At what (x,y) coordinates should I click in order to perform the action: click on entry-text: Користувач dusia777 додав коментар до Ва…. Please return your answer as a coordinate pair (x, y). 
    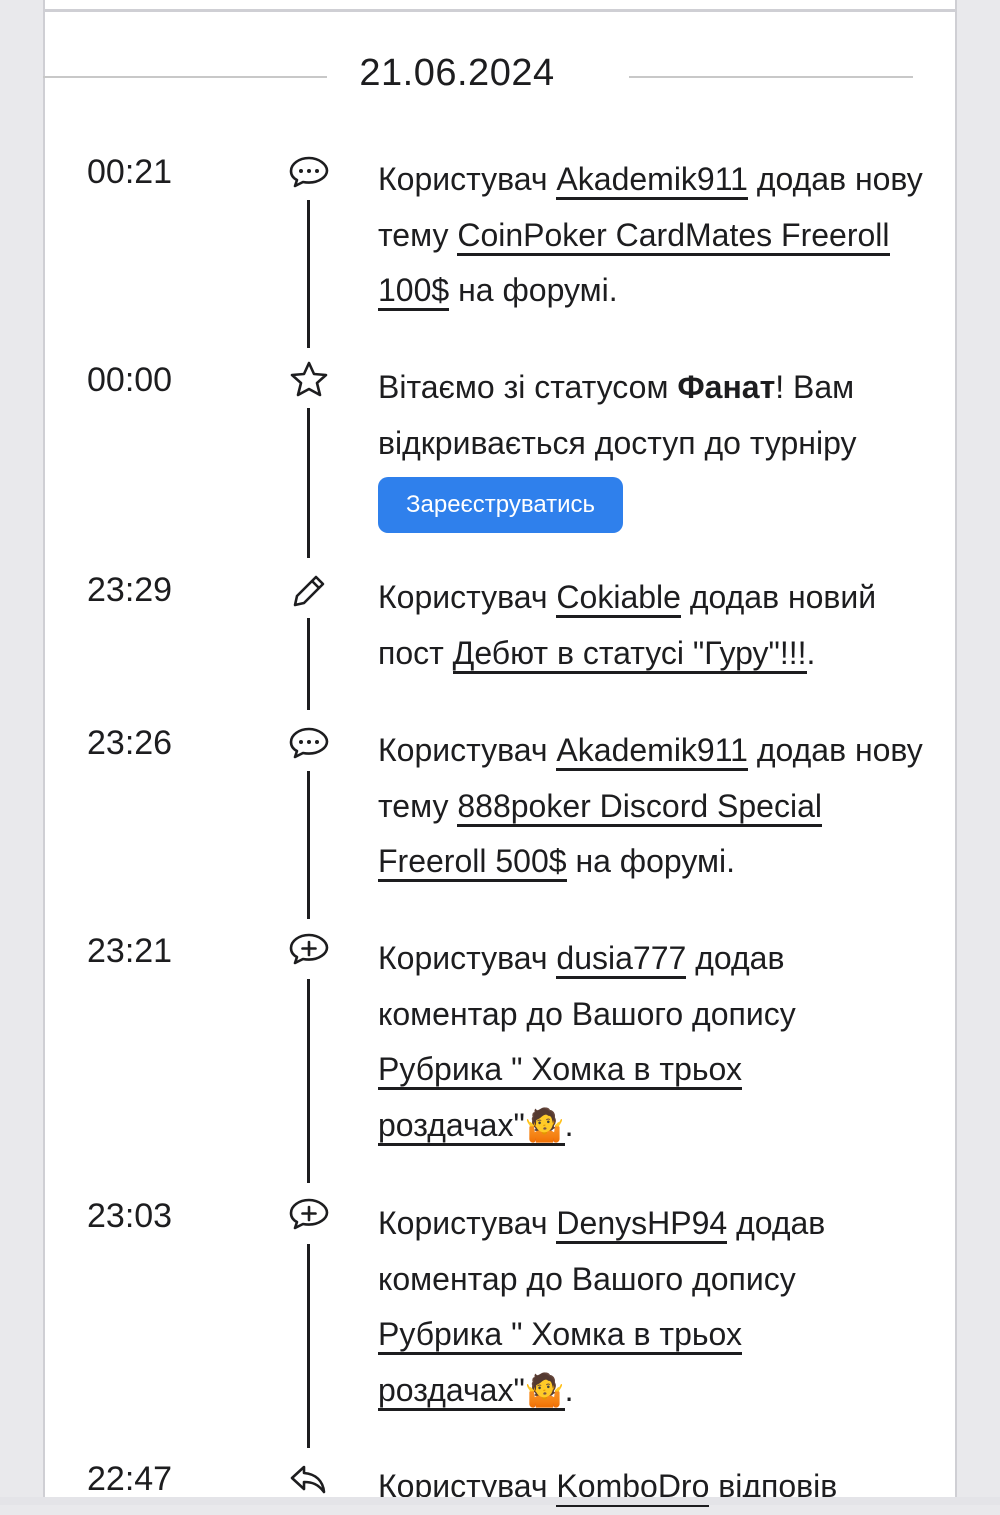
    Looking at the image, I should click on (650, 1042).